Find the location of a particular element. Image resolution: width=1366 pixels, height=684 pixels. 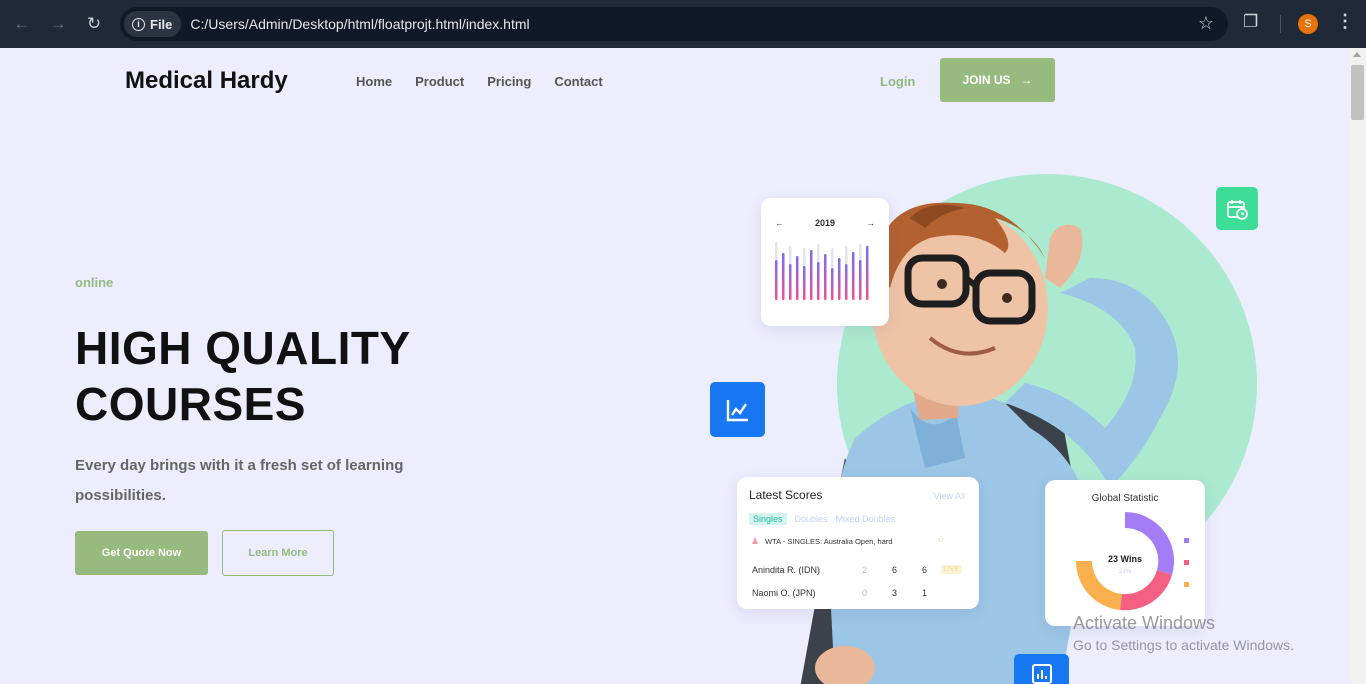

watermark-line-2: Go to Settings to activate Windows. is located at coordinates (1183, 645).